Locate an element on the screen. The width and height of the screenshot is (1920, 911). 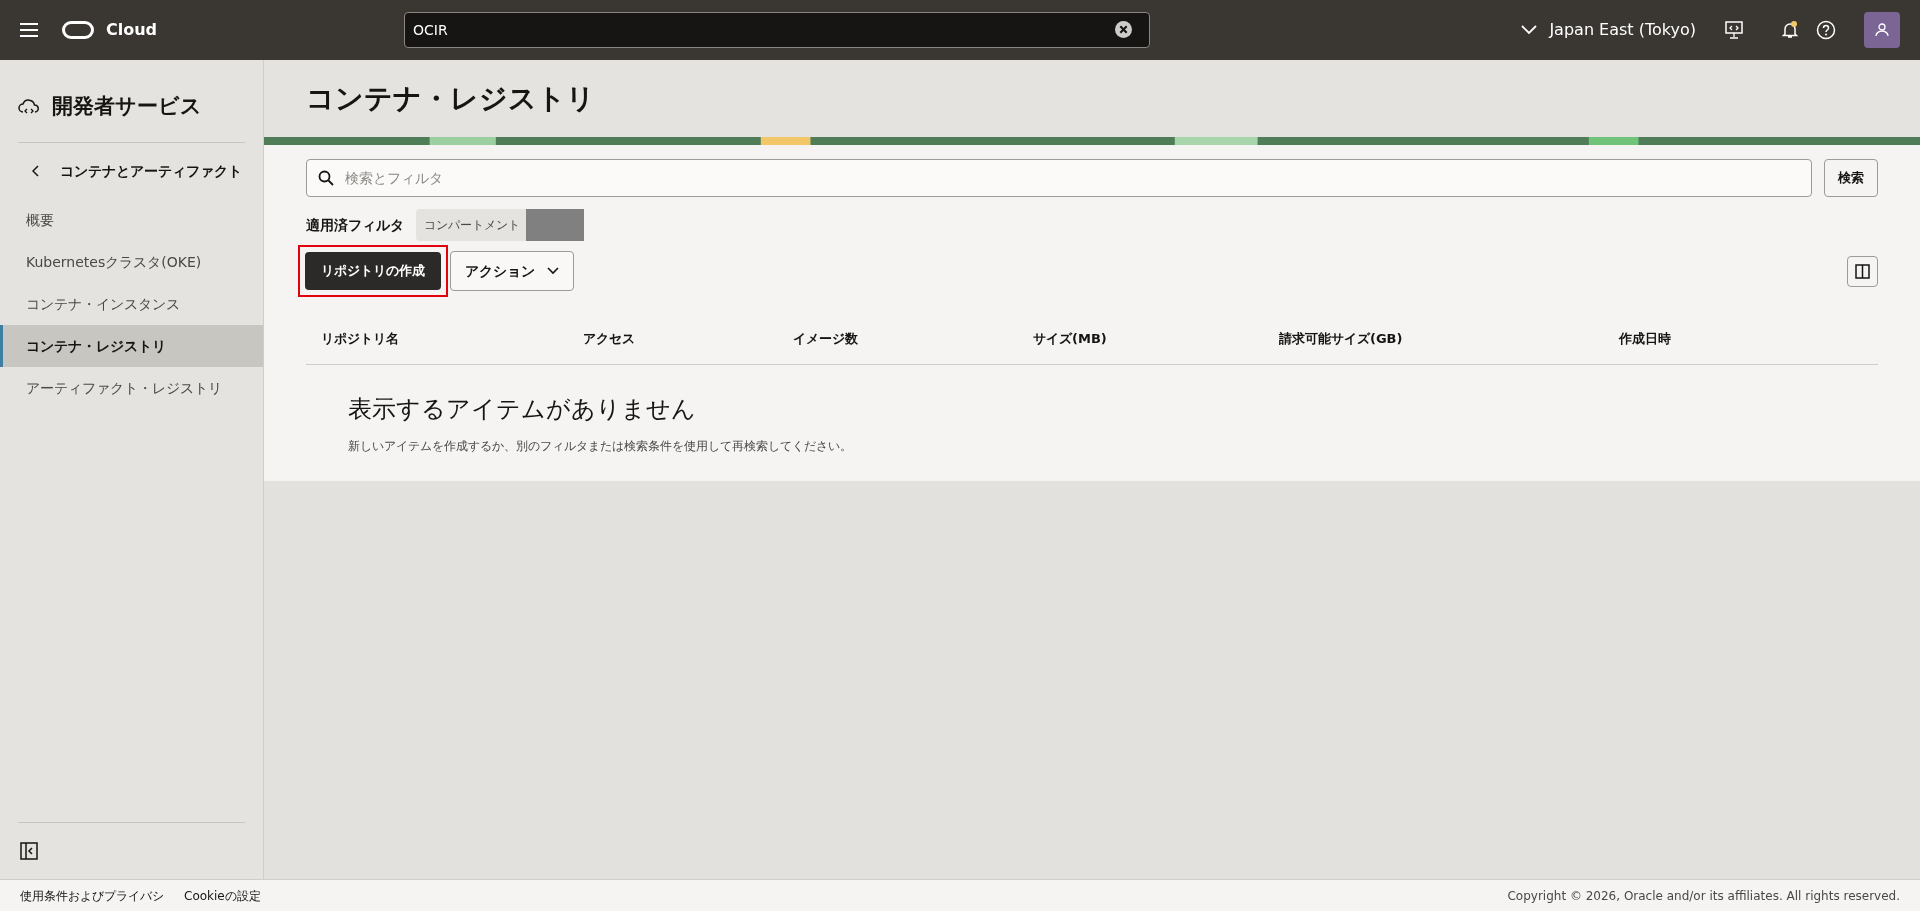
columns-toggle-button is located at coordinates (1862, 271).